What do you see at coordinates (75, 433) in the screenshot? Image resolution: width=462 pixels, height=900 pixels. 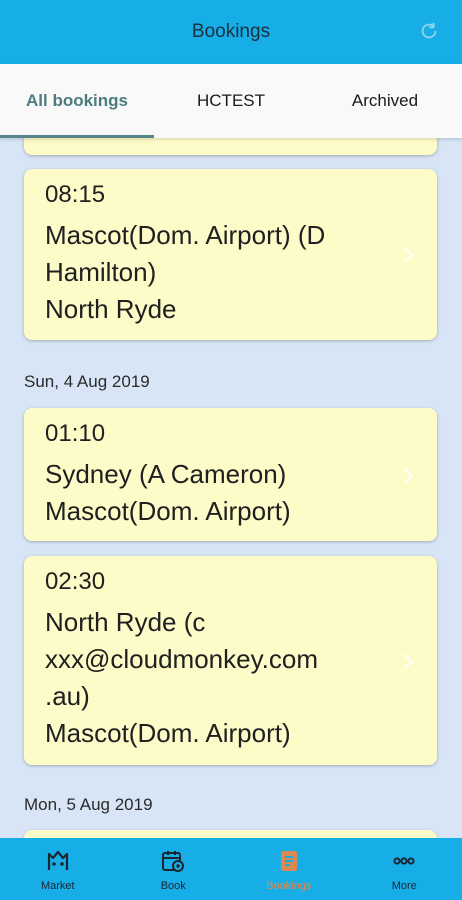 I see `booking-time: 01:10` at bounding box center [75, 433].